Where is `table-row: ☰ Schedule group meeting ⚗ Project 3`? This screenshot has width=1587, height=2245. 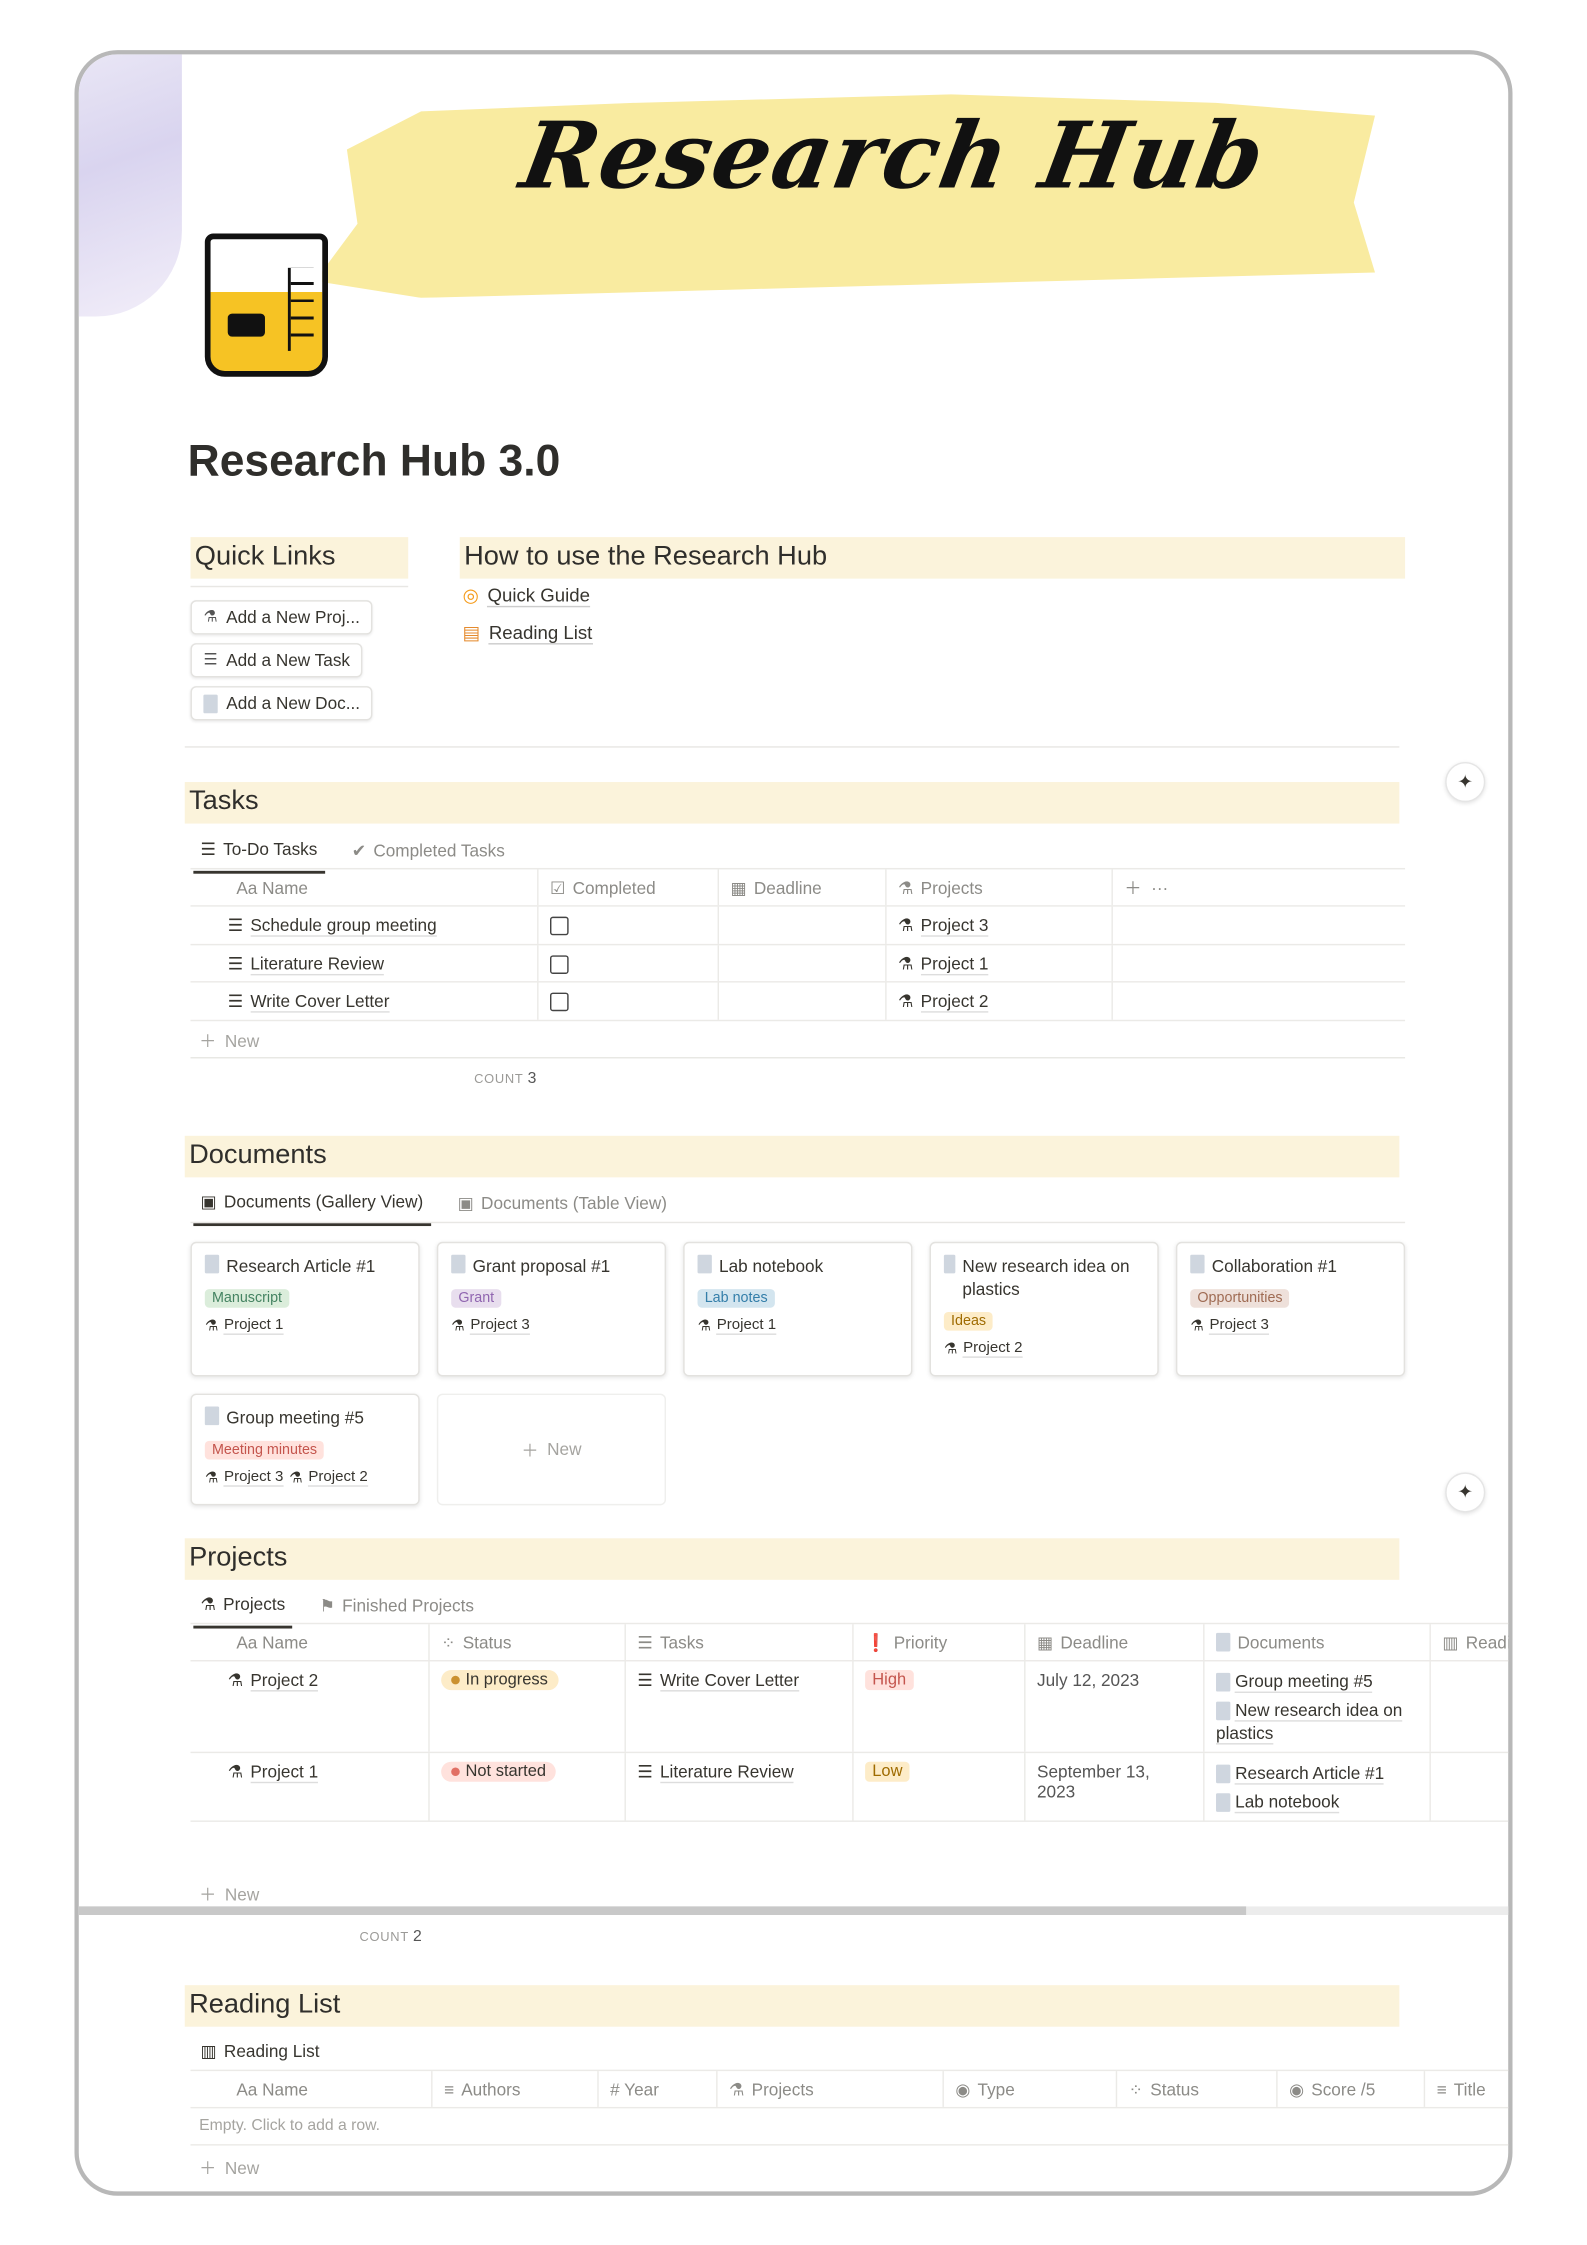 table-row: ☰ Schedule group meeting ⚗ Project 3 is located at coordinates (798, 925).